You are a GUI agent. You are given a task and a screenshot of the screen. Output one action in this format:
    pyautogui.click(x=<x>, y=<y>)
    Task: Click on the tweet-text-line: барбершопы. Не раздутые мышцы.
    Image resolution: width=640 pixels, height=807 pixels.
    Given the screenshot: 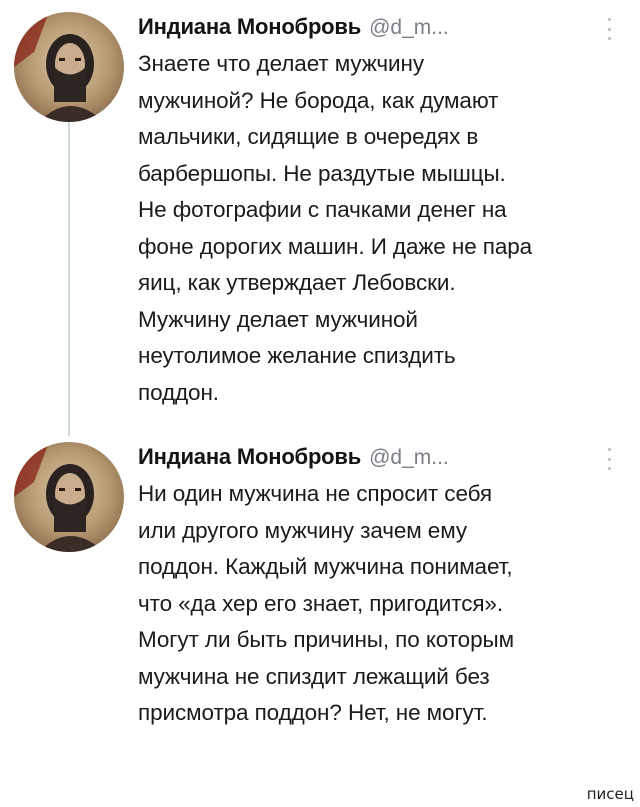 What is the action you would take?
    pyautogui.click(x=322, y=173)
    